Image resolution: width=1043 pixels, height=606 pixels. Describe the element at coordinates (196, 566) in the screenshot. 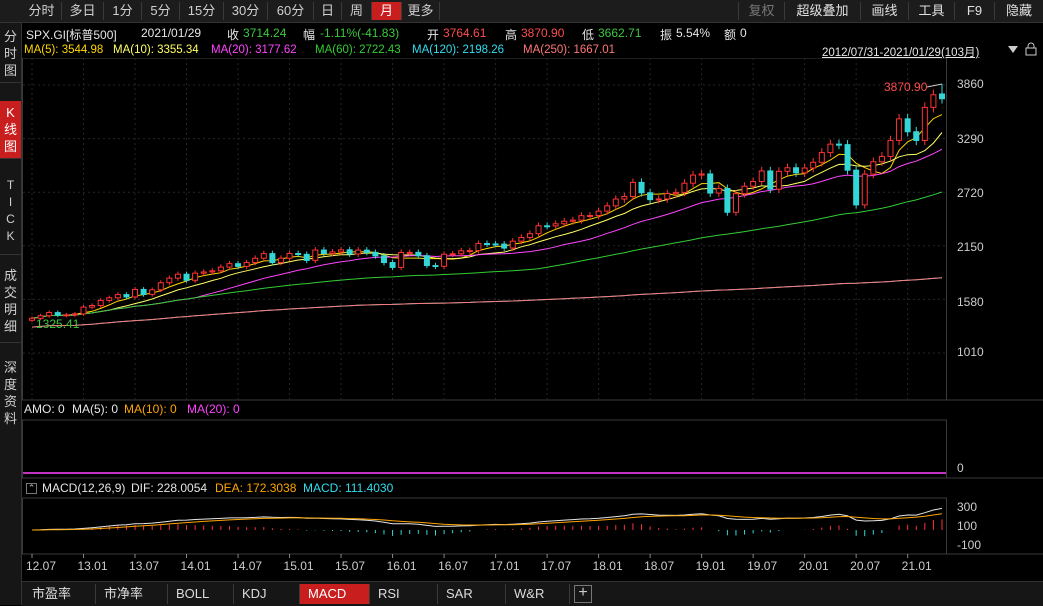

I see `date-tick: 14.01` at that location.